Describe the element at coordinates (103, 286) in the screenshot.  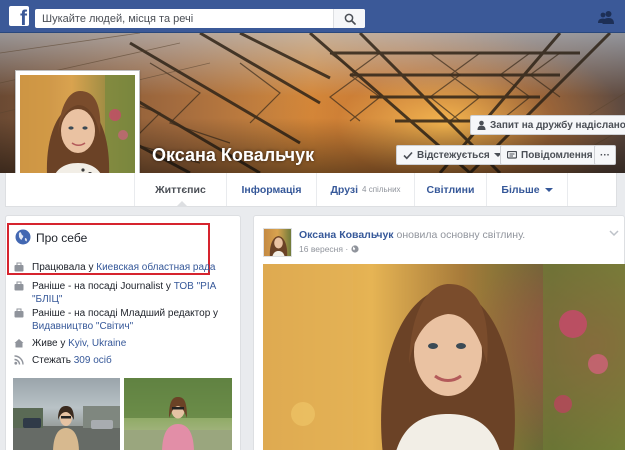
I see `intro-row-text: Раніше - на посаді Journalist у` at that location.